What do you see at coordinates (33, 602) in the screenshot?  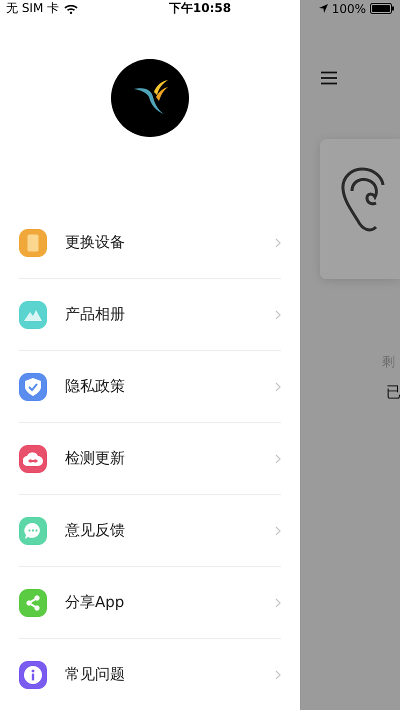 I see `share-icon` at bounding box center [33, 602].